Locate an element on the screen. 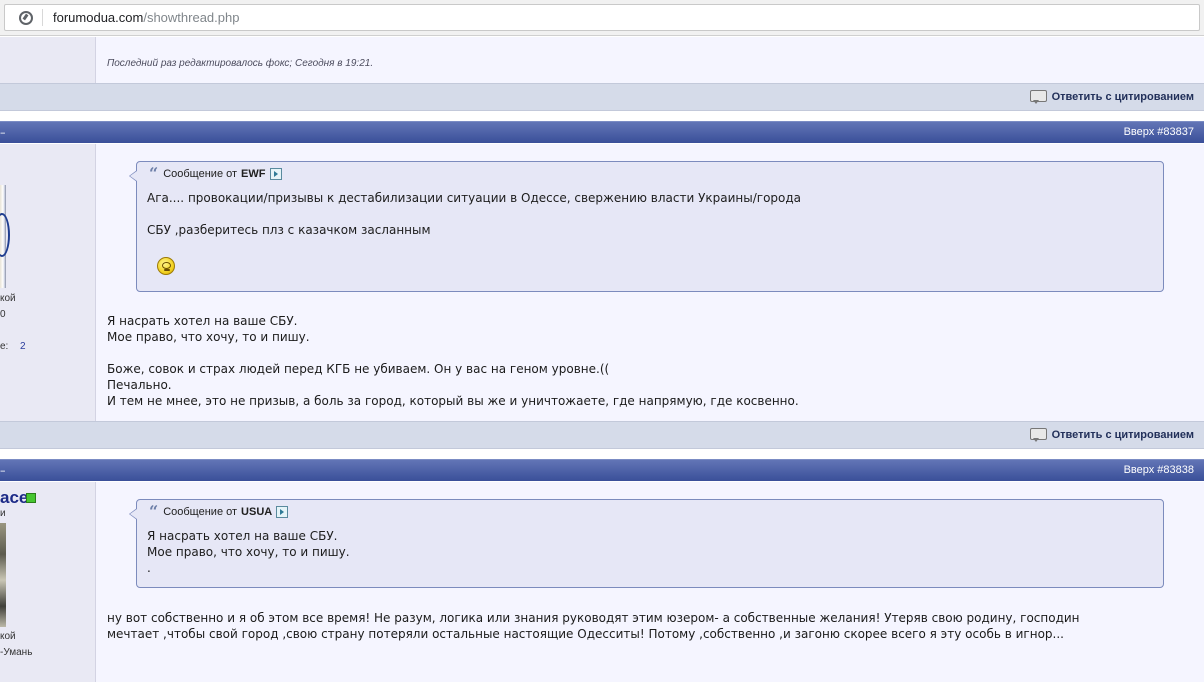  post-83837-header: – Вверх #83837 is located at coordinates (602, 132).